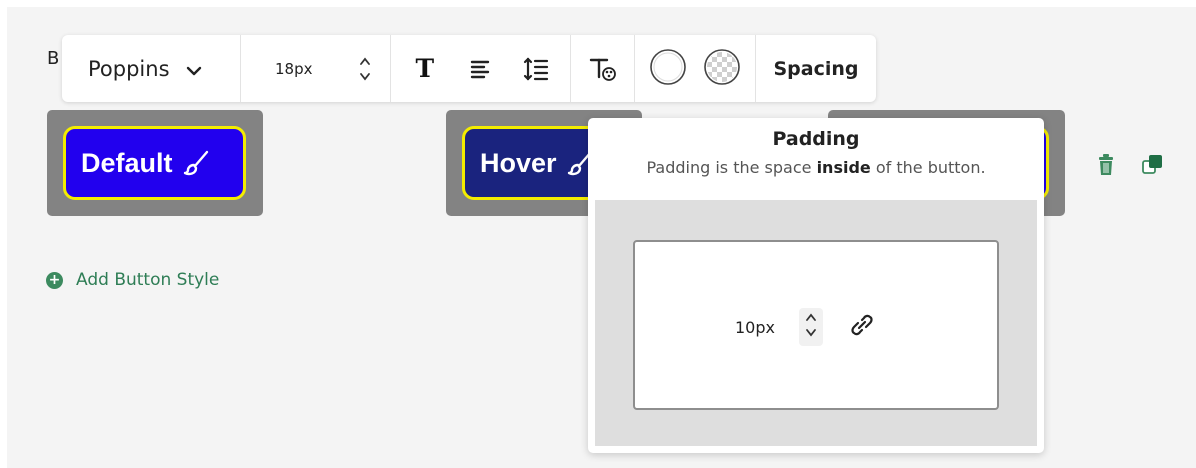 This screenshot has height=468, width=1196. I want to click on popover-title: Padding, so click(816, 139).